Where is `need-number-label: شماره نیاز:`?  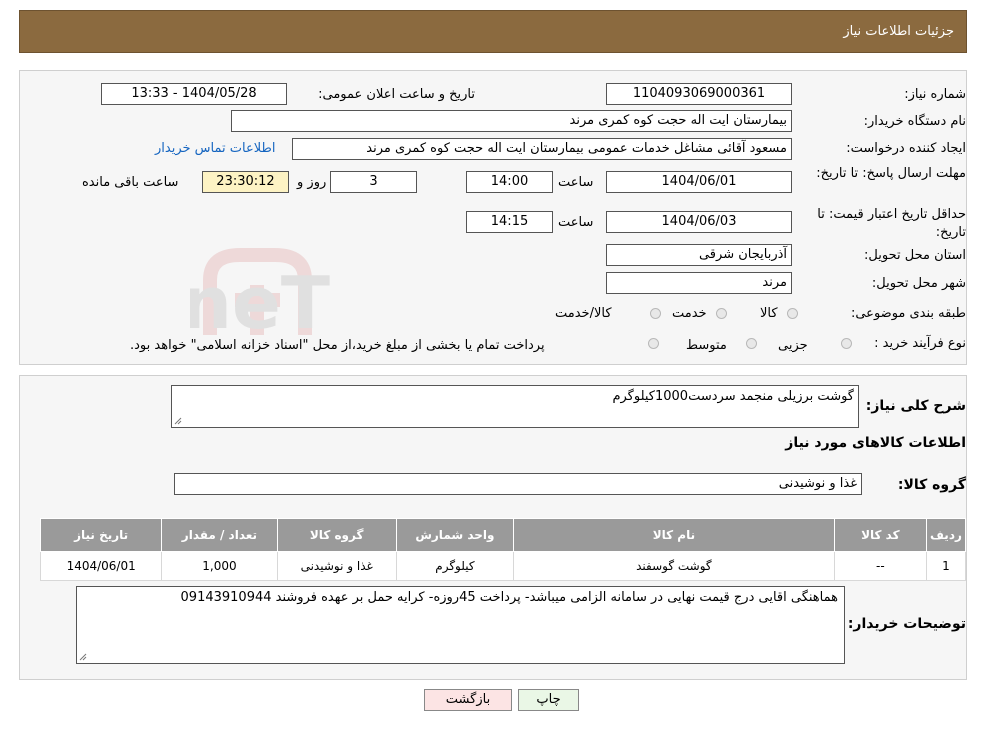 need-number-label: شماره نیاز: is located at coordinates (935, 94).